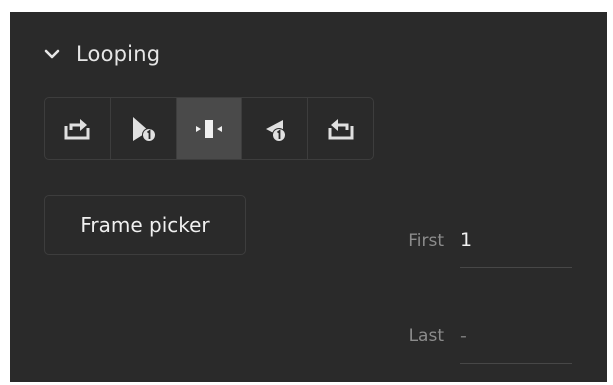 This screenshot has width=613, height=385. I want to click on single-frame-button, so click(209, 128).